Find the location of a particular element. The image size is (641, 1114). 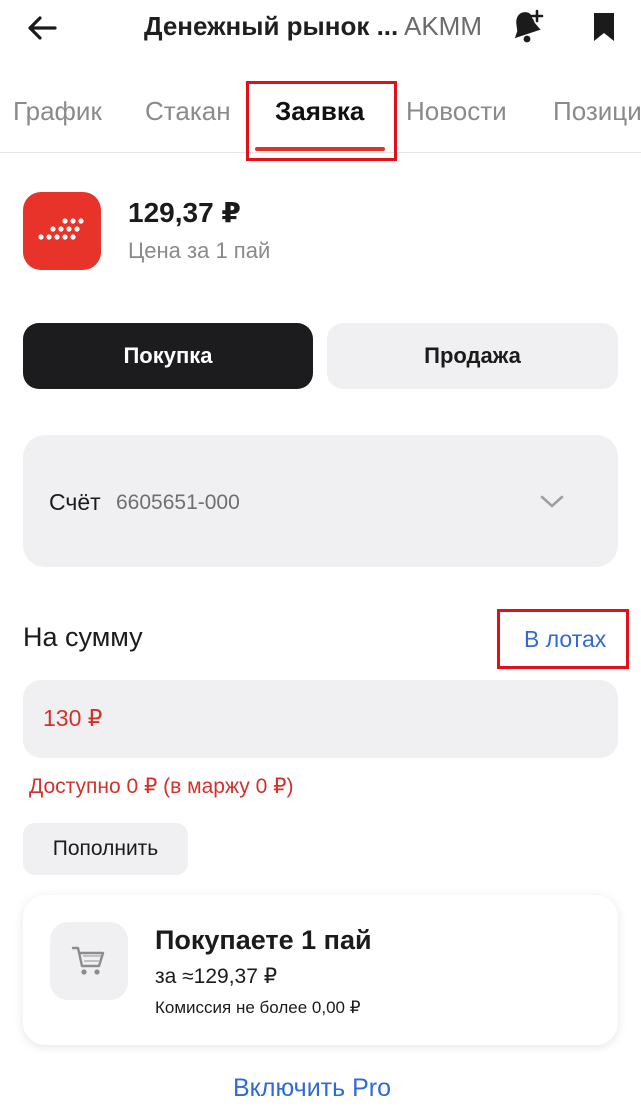

account-number: 6605651-000 is located at coordinates (178, 502).